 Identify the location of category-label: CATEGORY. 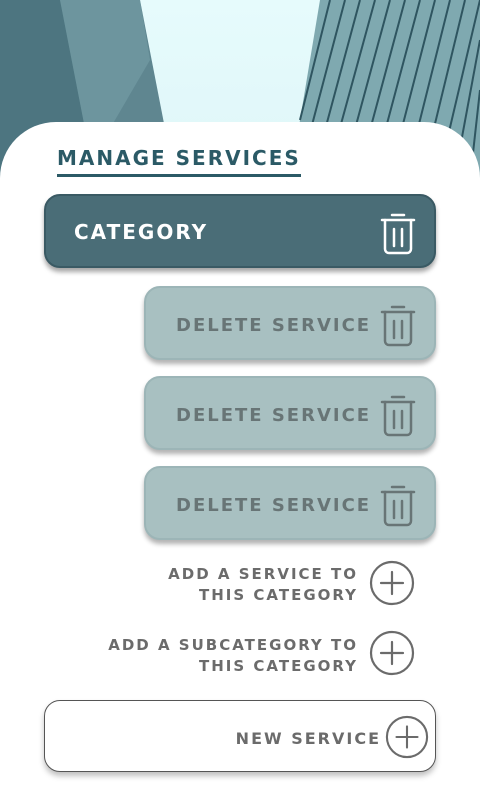
(141, 232).